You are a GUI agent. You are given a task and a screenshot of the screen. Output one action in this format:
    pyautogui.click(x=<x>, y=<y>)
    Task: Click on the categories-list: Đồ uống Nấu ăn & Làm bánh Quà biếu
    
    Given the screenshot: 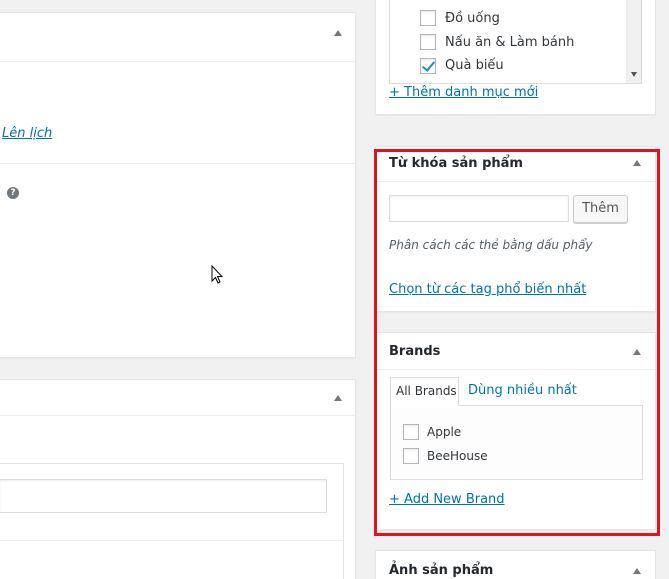 What is the action you would take?
    pyautogui.click(x=515, y=42)
    